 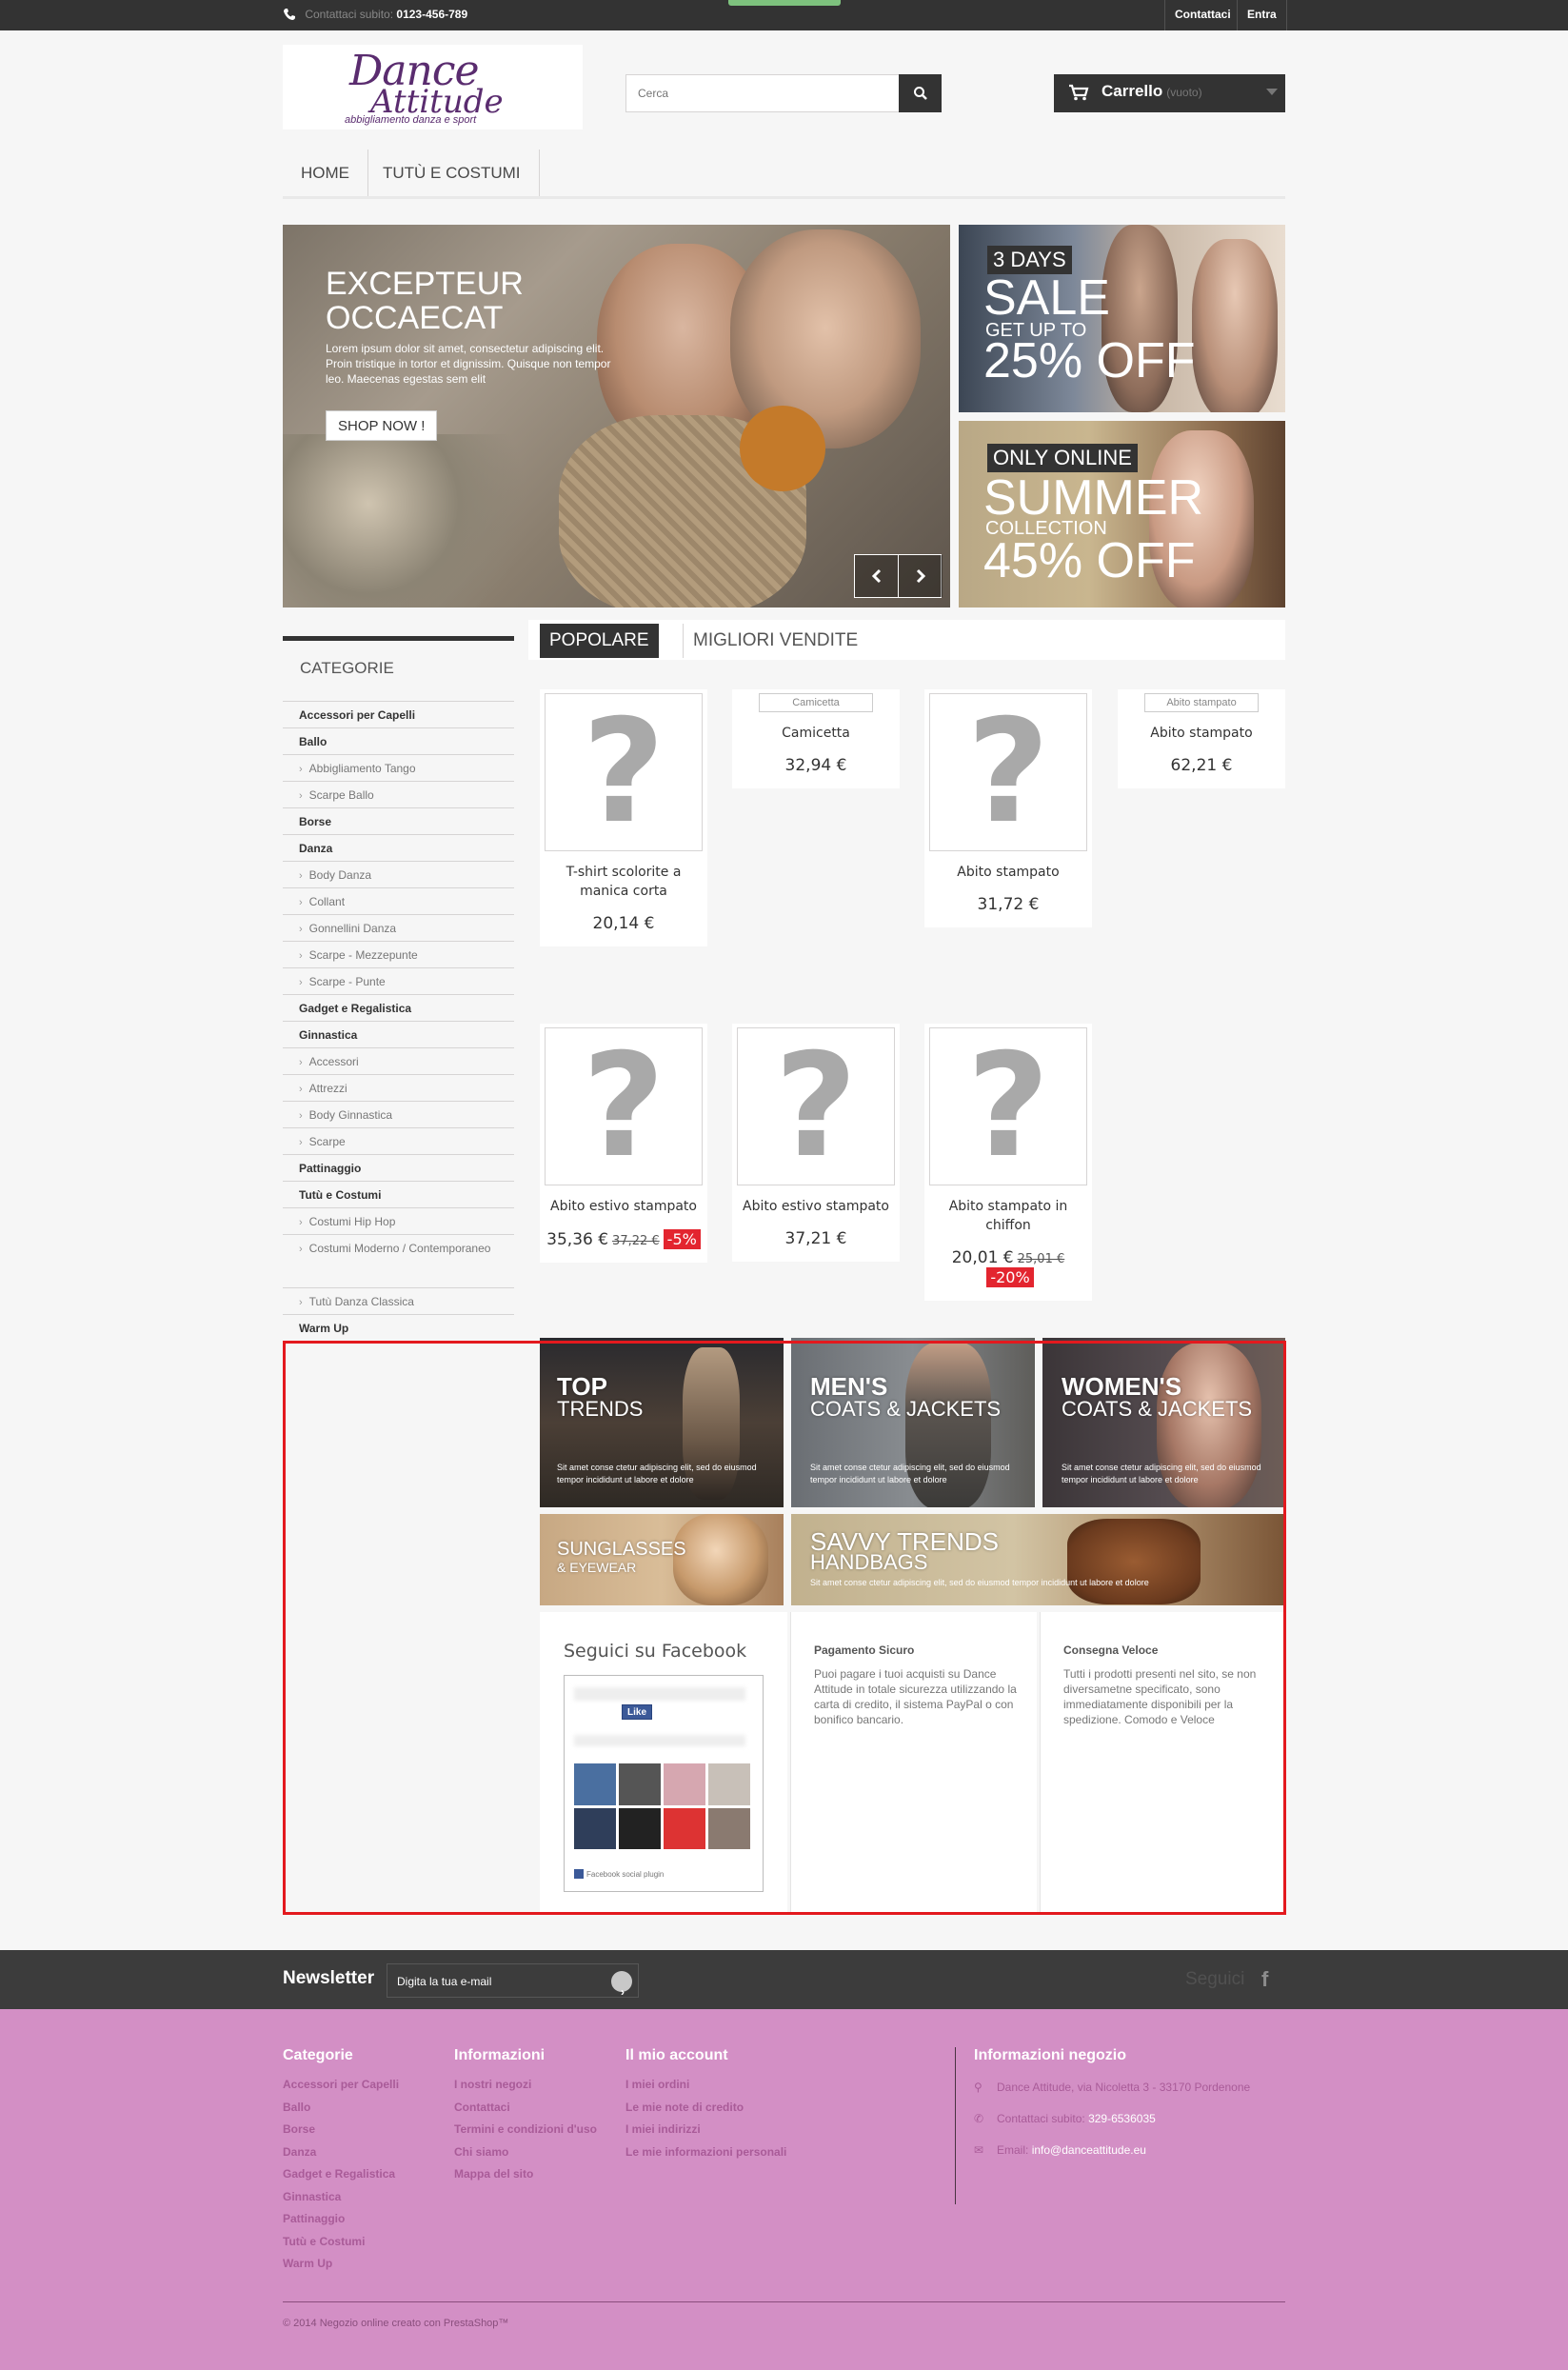 What do you see at coordinates (623, 882) in the screenshot?
I see `product-name: T-shirt scolorite a manica corta` at bounding box center [623, 882].